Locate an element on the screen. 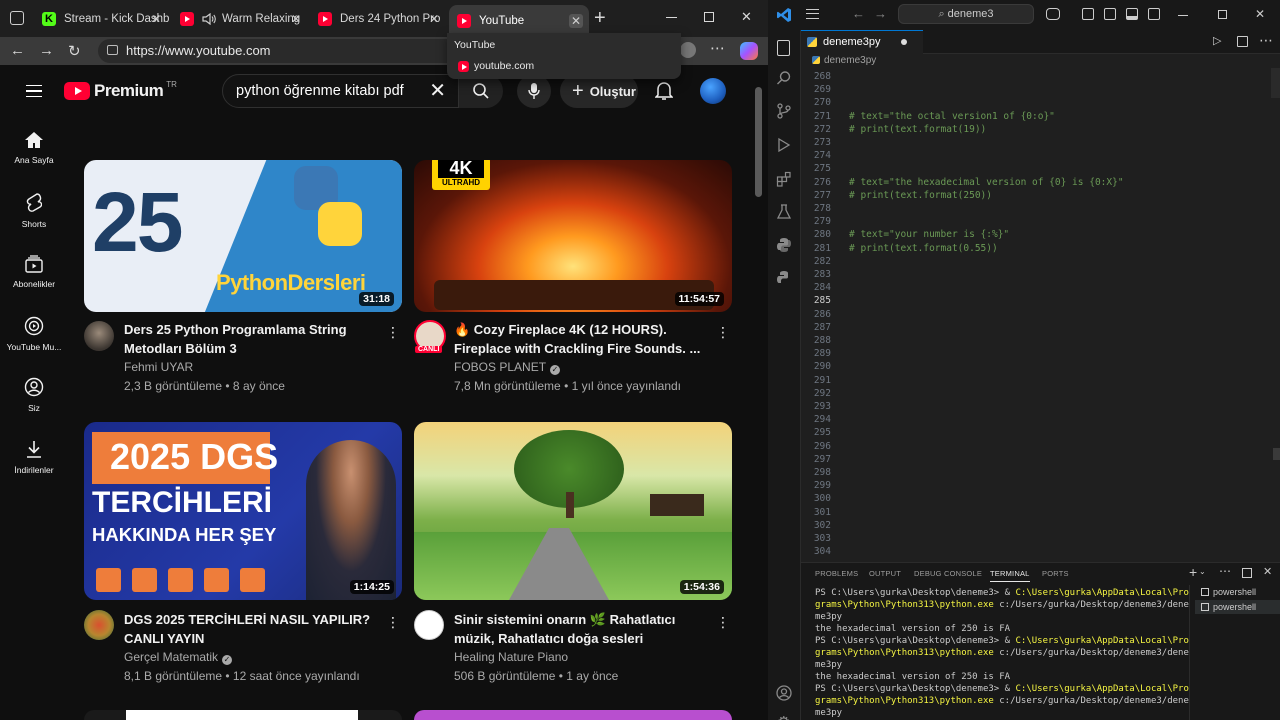 The height and width of the screenshot is (720, 1280). channel-name: FOBOS PLANET ✓ is located at coordinates (507, 367).